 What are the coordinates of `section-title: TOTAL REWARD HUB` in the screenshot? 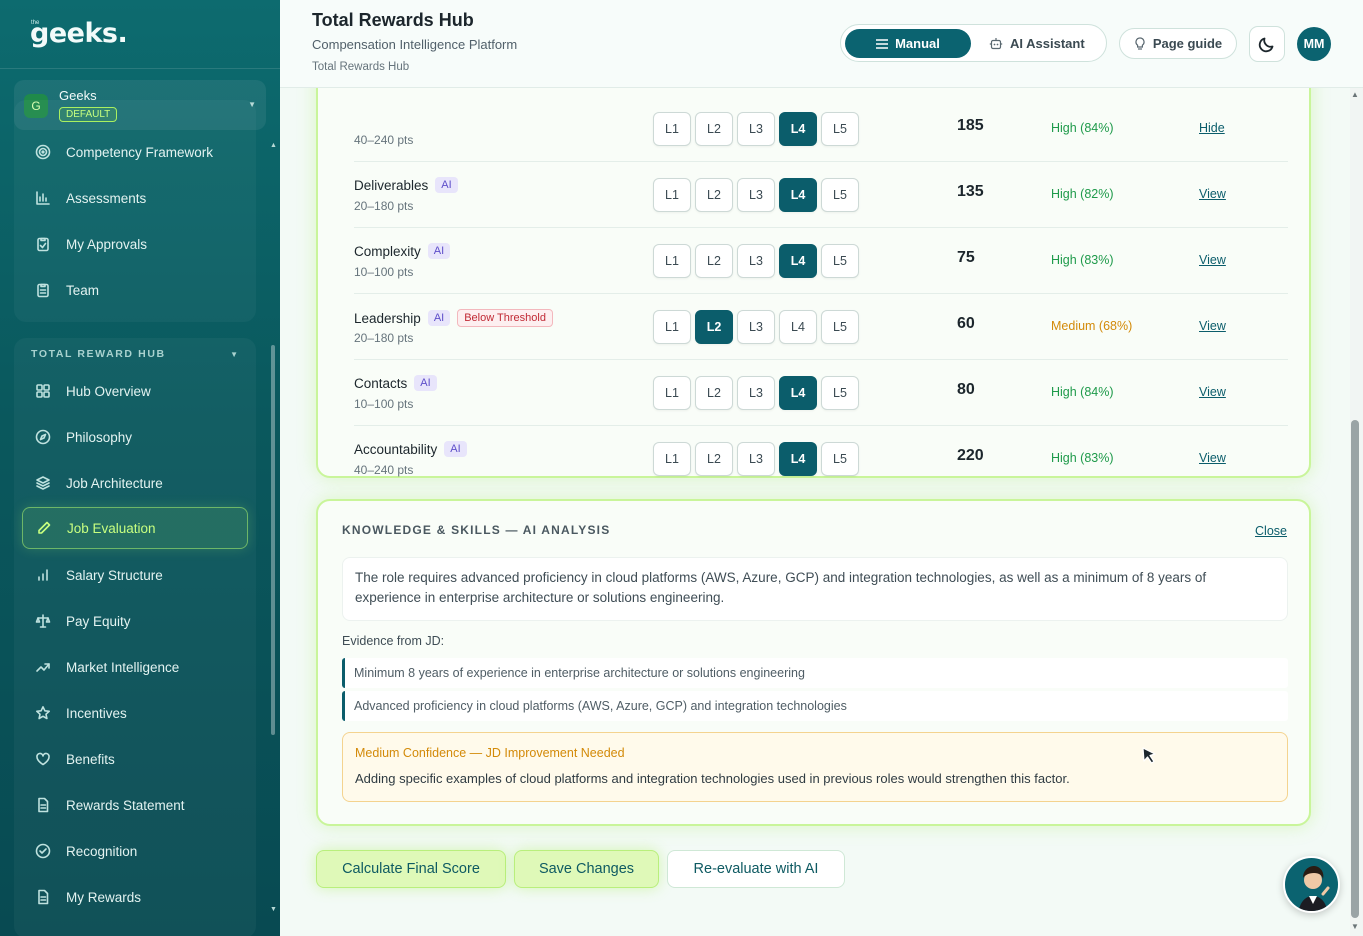 It's located at (98, 354).